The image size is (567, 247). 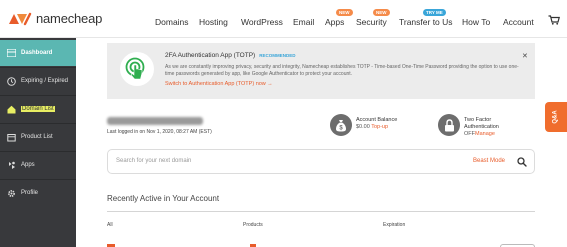 What do you see at coordinates (525, 56) in the screenshot?
I see `close-icon: ✕` at bounding box center [525, 56].